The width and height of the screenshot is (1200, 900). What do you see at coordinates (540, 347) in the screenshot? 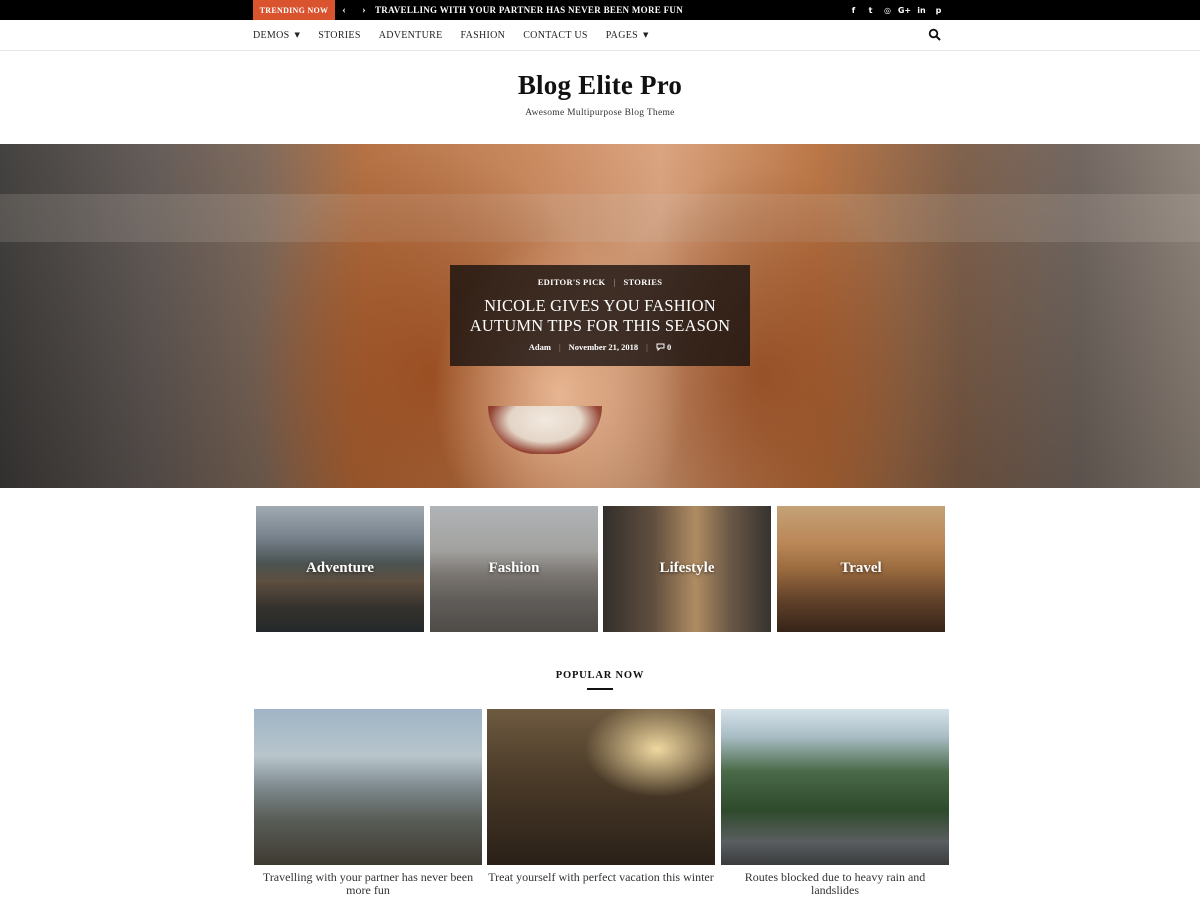
I see `post-author: Adam` at bounding box center [540, 347].